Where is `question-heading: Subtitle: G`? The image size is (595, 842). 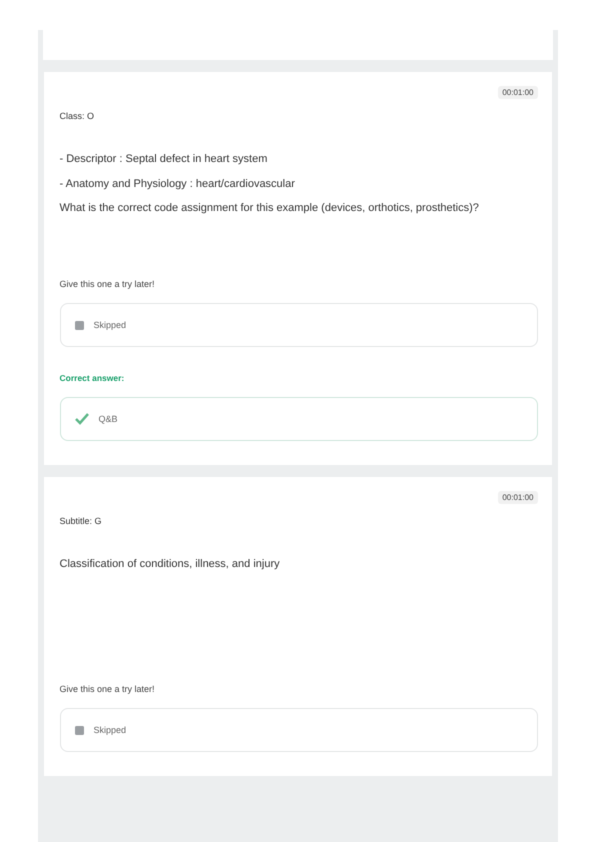 question-heading: Subtitle: G is located at coordinates (81, 521).